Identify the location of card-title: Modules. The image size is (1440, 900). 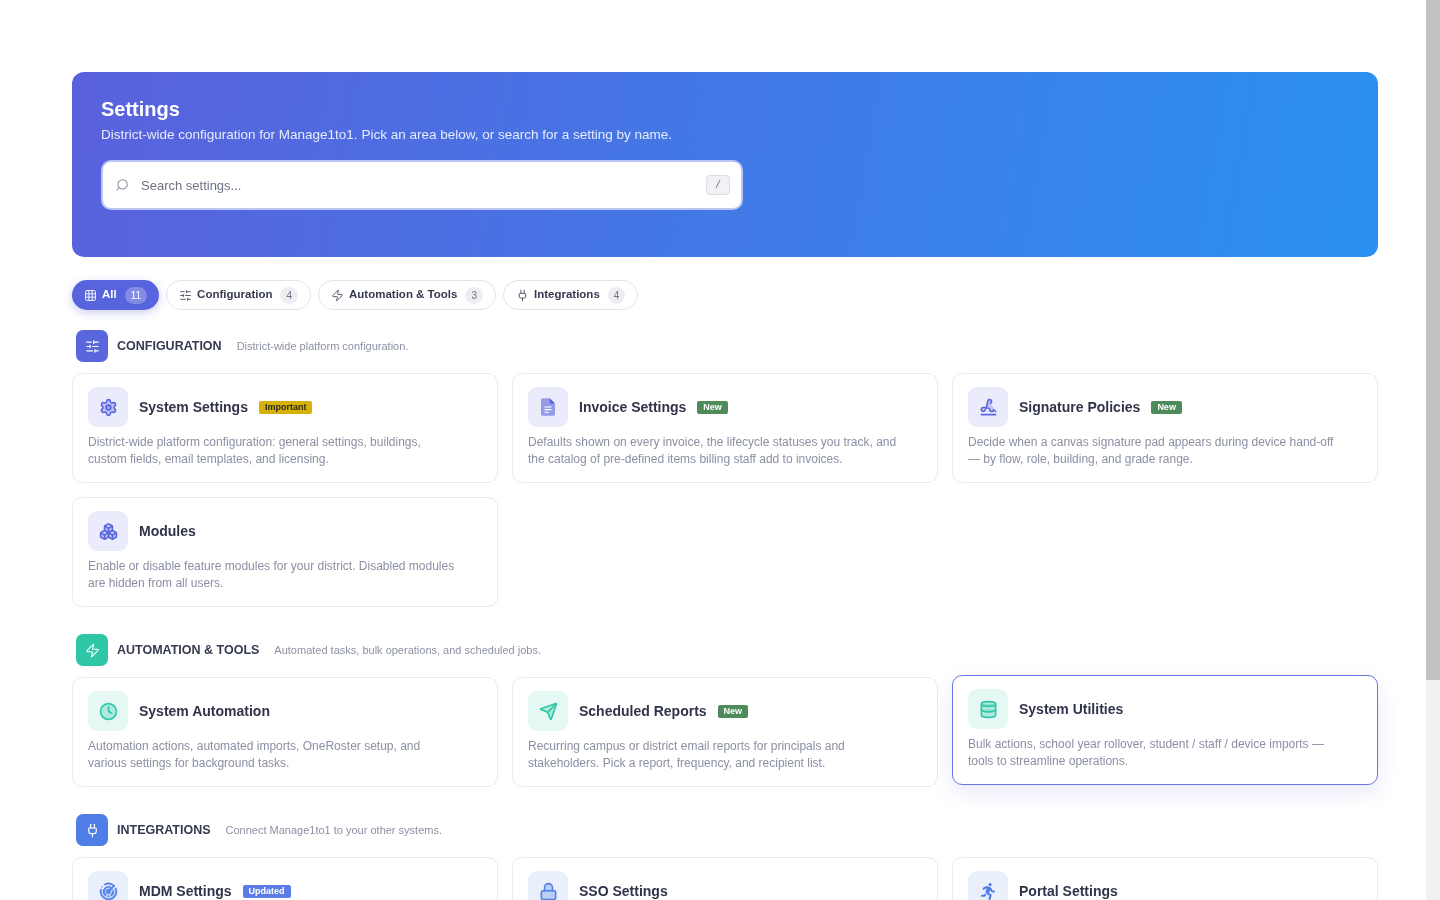
(167, 531).